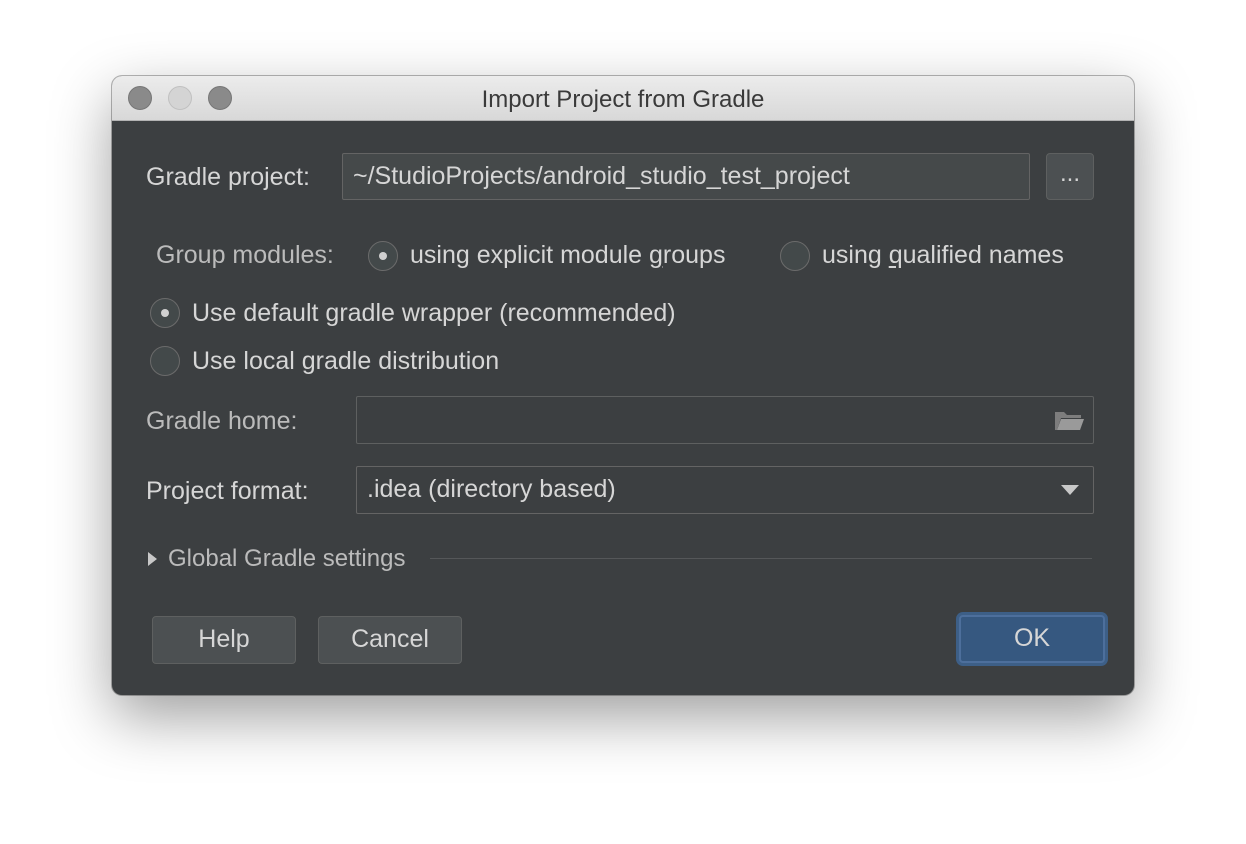 The width and height of the screenshot is (1246, 844). Describe the element at coordinates (390, 640) in the screenshot. I see `cancel-button: Cancel` at that location.